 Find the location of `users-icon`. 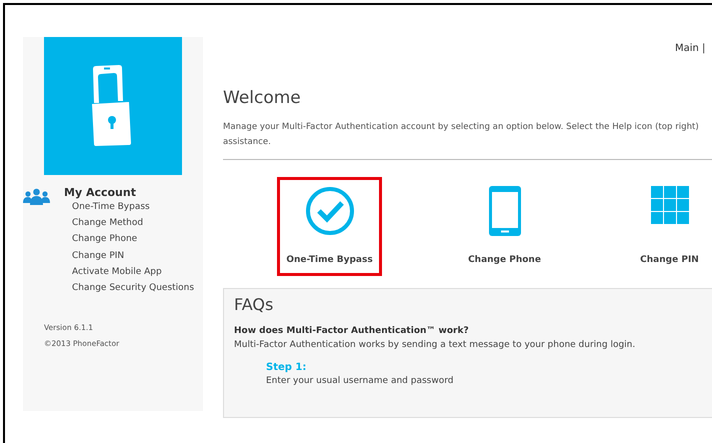

users-icon is located at coordinates (36, 196).